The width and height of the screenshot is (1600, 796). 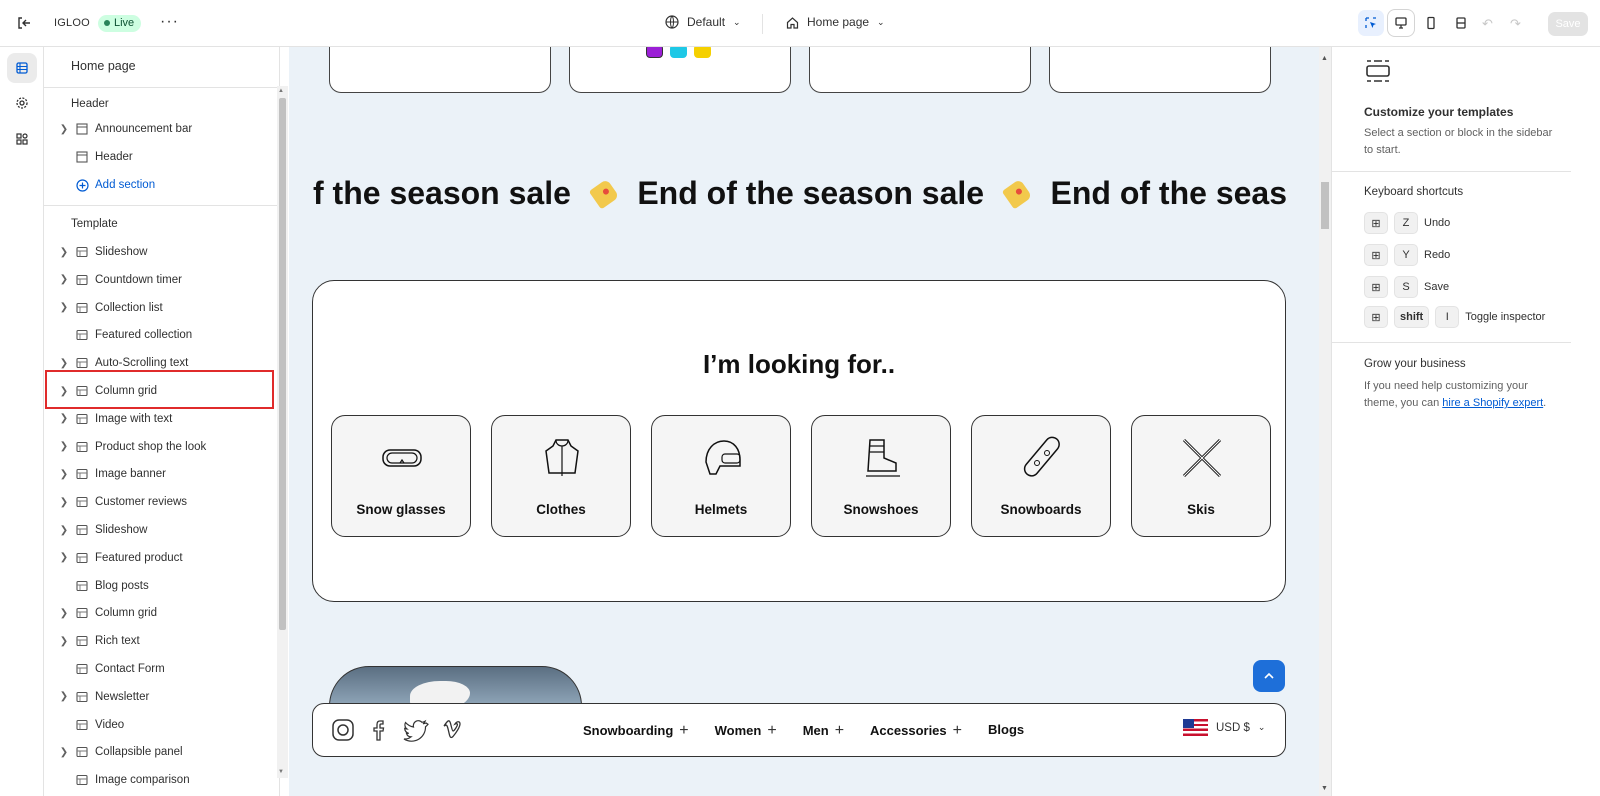 What do you see at coordinates (22, 68) in the screenshot?
I see `sections-icon` at bounding box center [22, 68].